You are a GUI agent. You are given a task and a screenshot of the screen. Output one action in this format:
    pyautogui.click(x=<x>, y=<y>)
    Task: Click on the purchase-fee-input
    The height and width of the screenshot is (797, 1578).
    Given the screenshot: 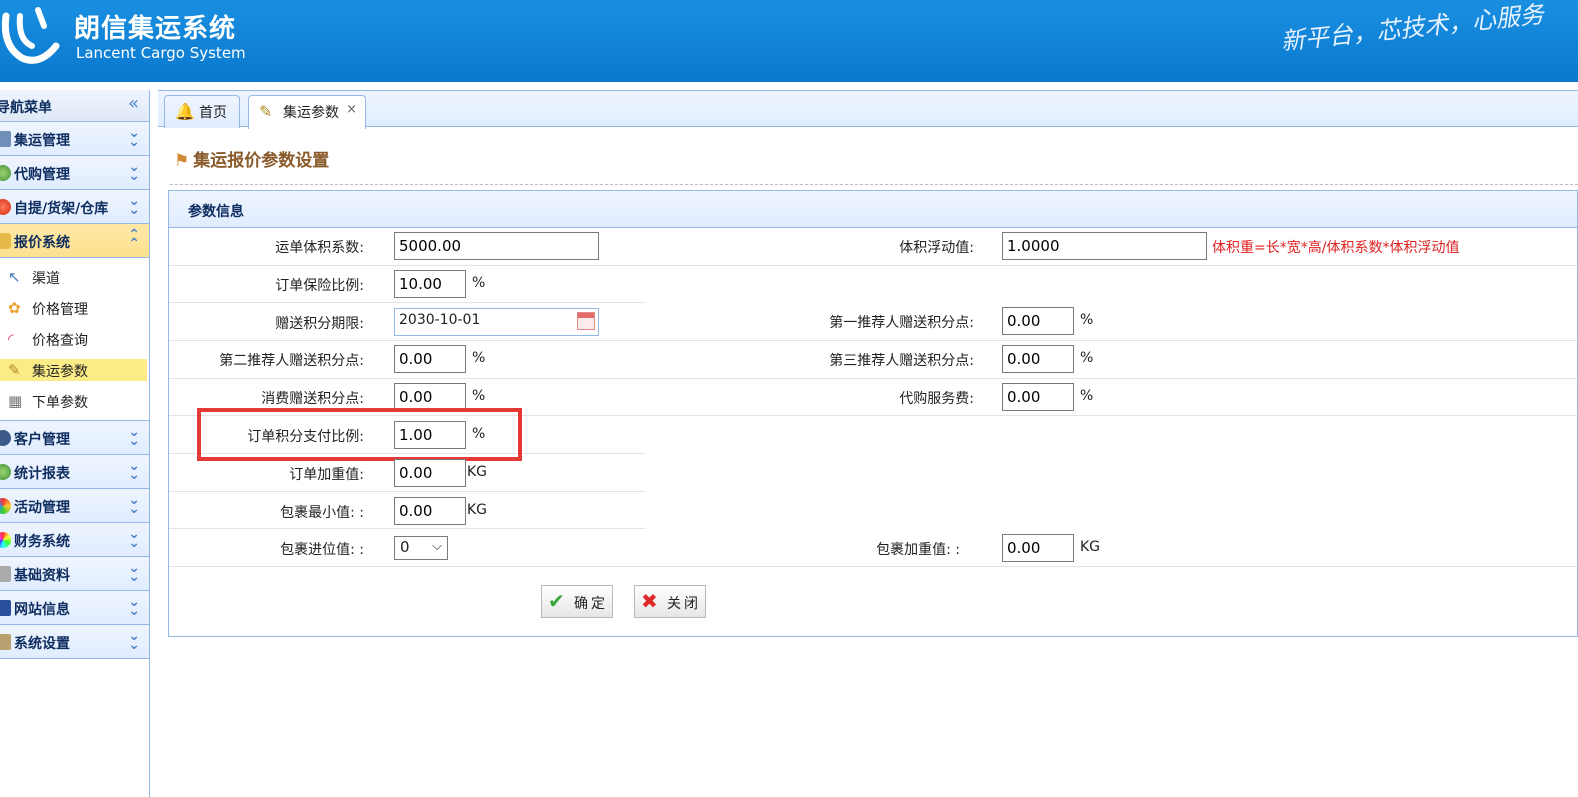 What is the action you would take?
    pyautogui.click(x=1038, y=397)
    